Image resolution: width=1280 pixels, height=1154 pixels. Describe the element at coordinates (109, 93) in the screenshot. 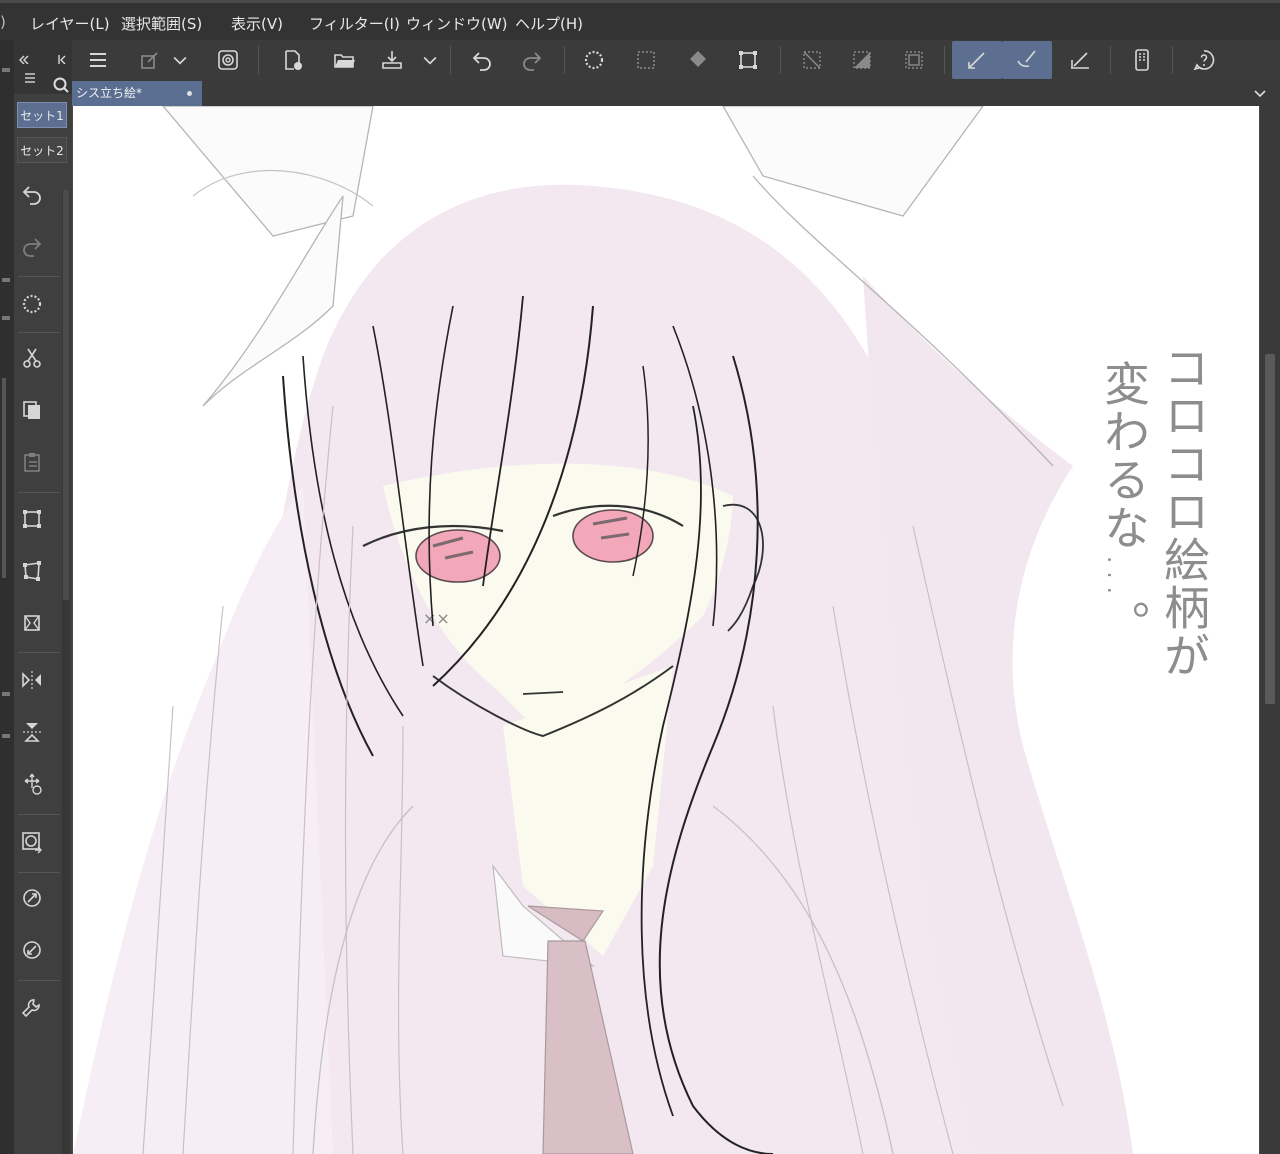

I see `document-tab-title: シス立ち絵*` at that location.